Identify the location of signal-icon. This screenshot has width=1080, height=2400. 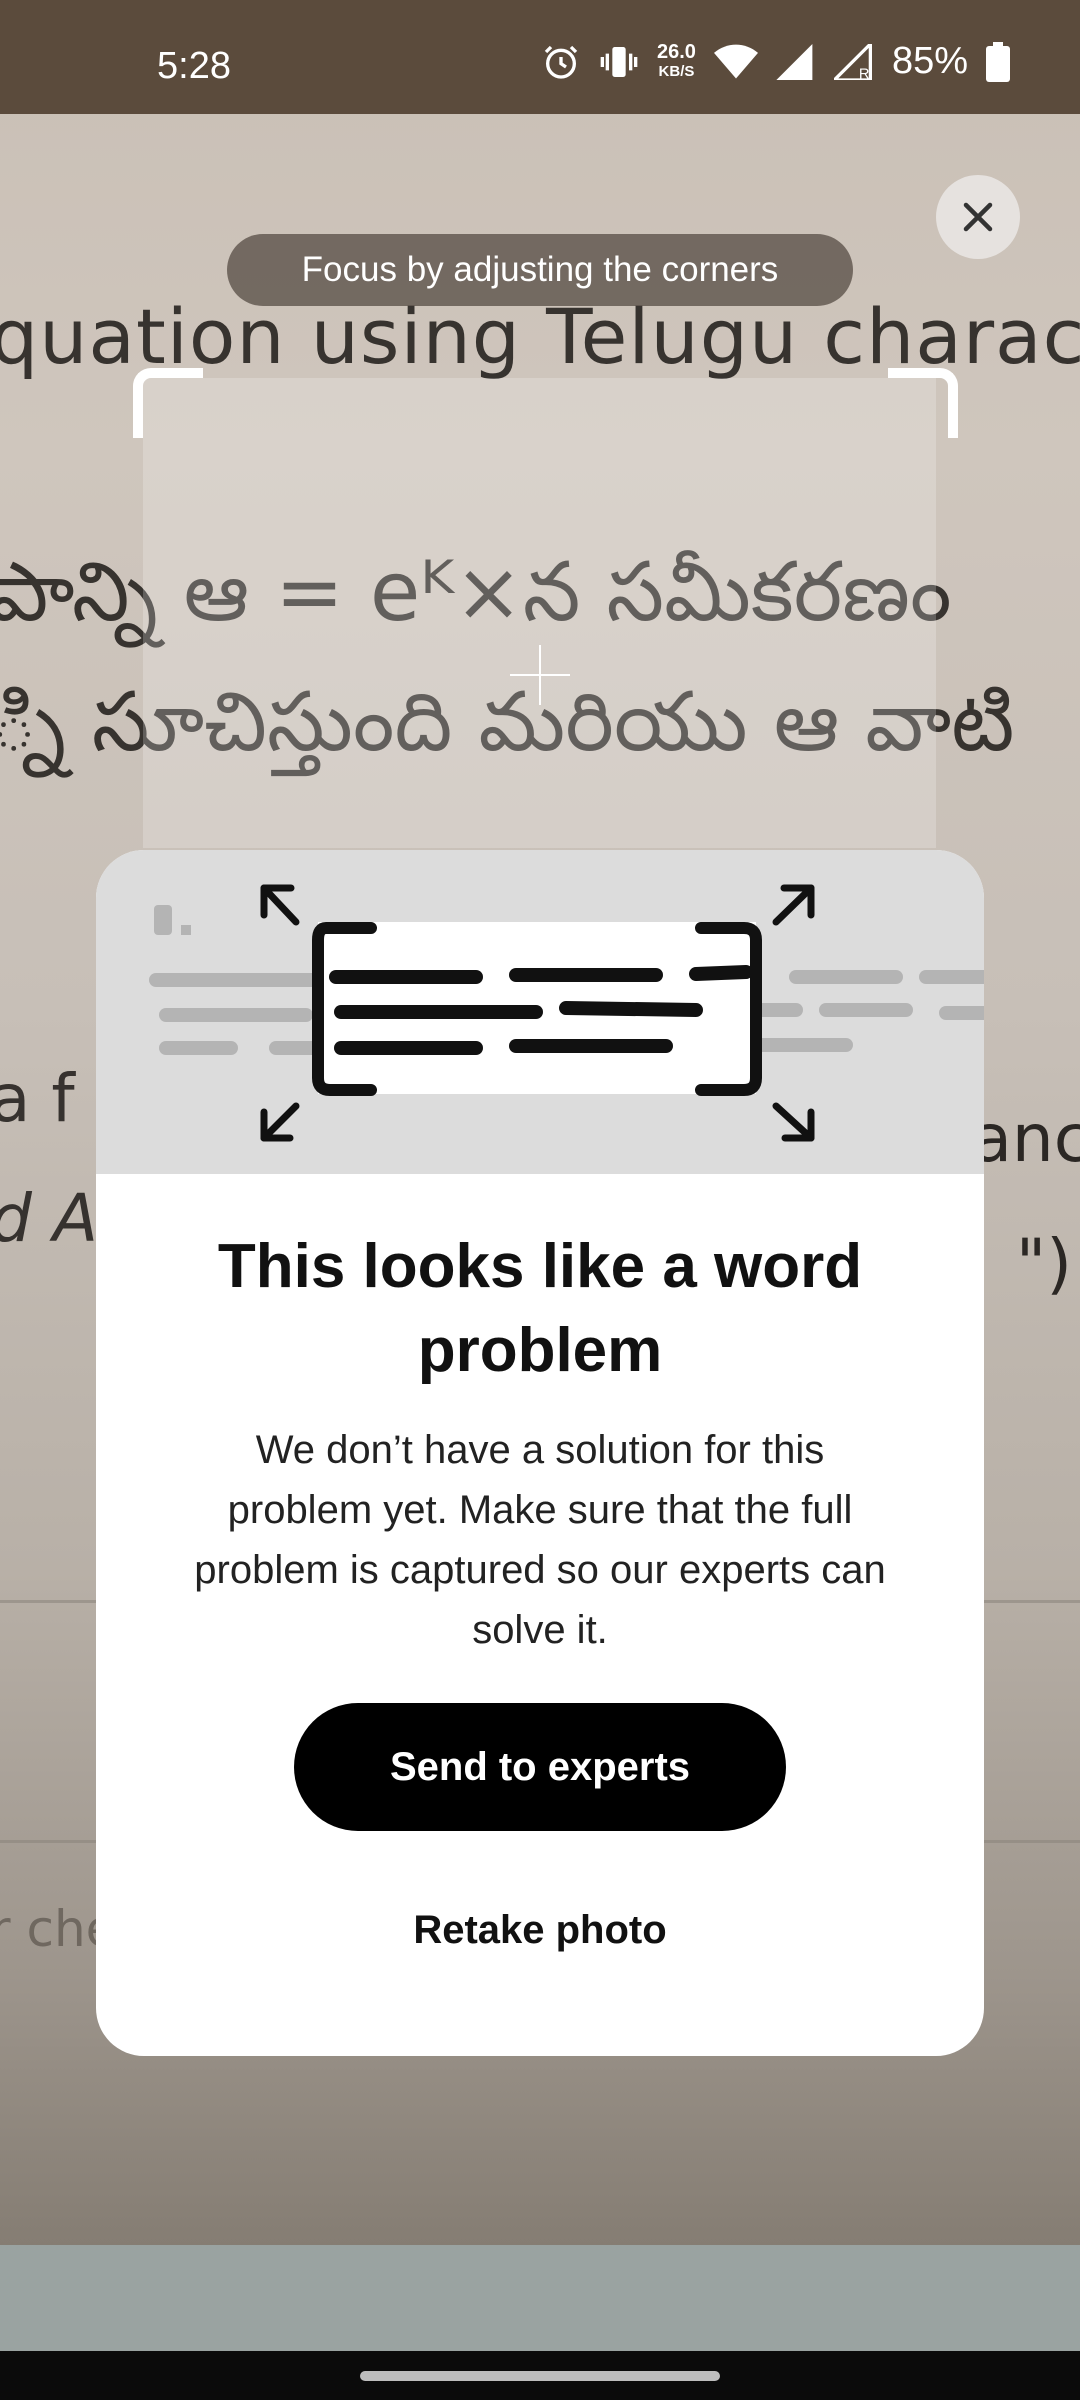
(794, 61).